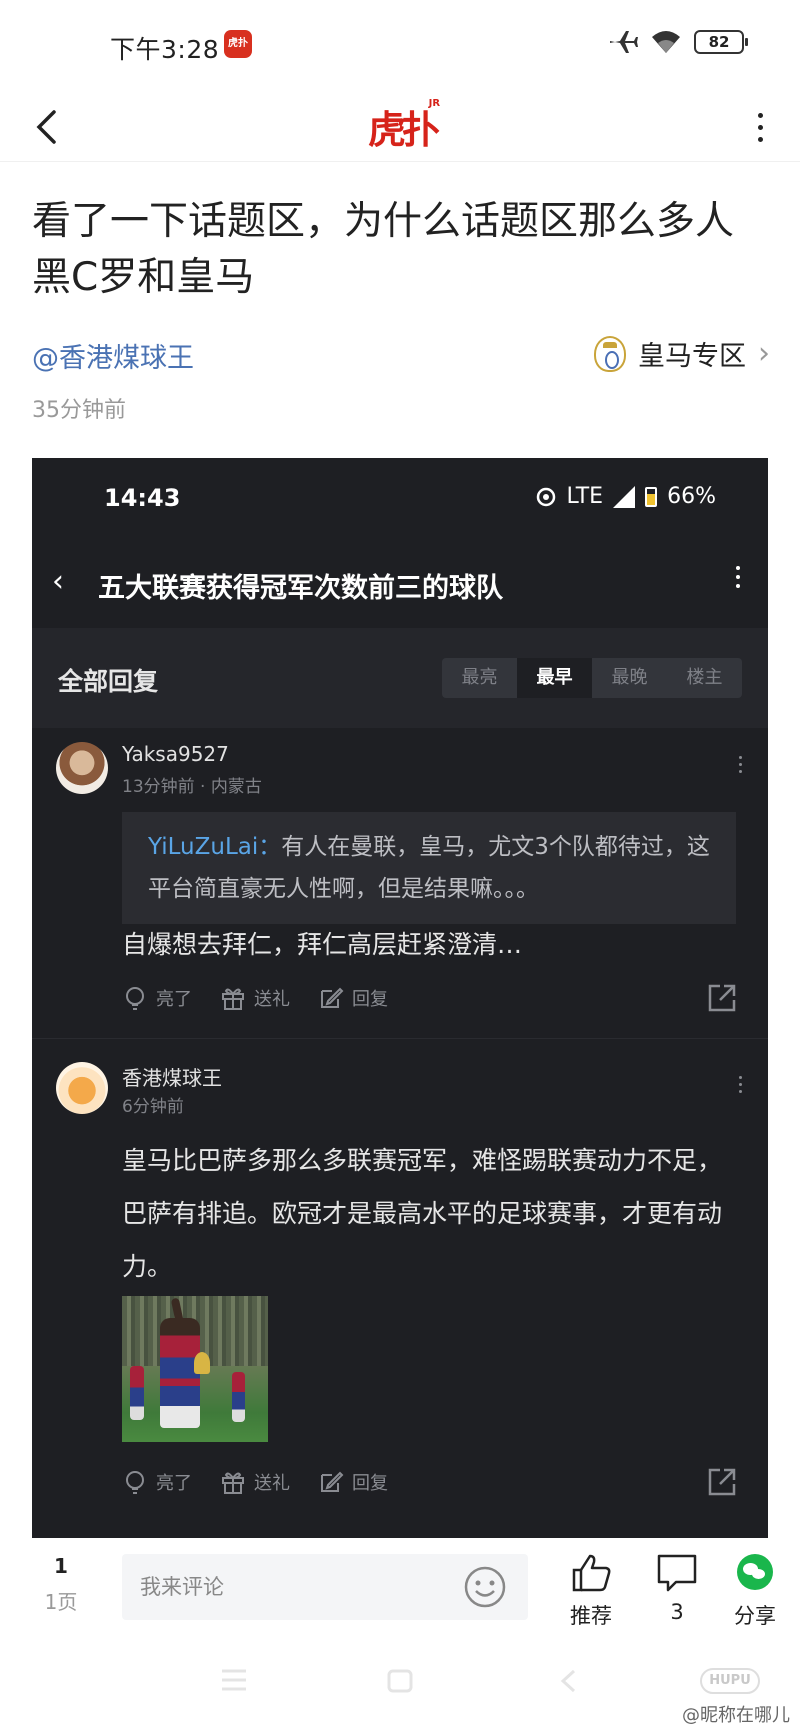 The width and height of the screenshot is (800, 1733). Describe the element at coordinates (721, 42) in the screenshot. I see `battery-indicator: 82` at that location.